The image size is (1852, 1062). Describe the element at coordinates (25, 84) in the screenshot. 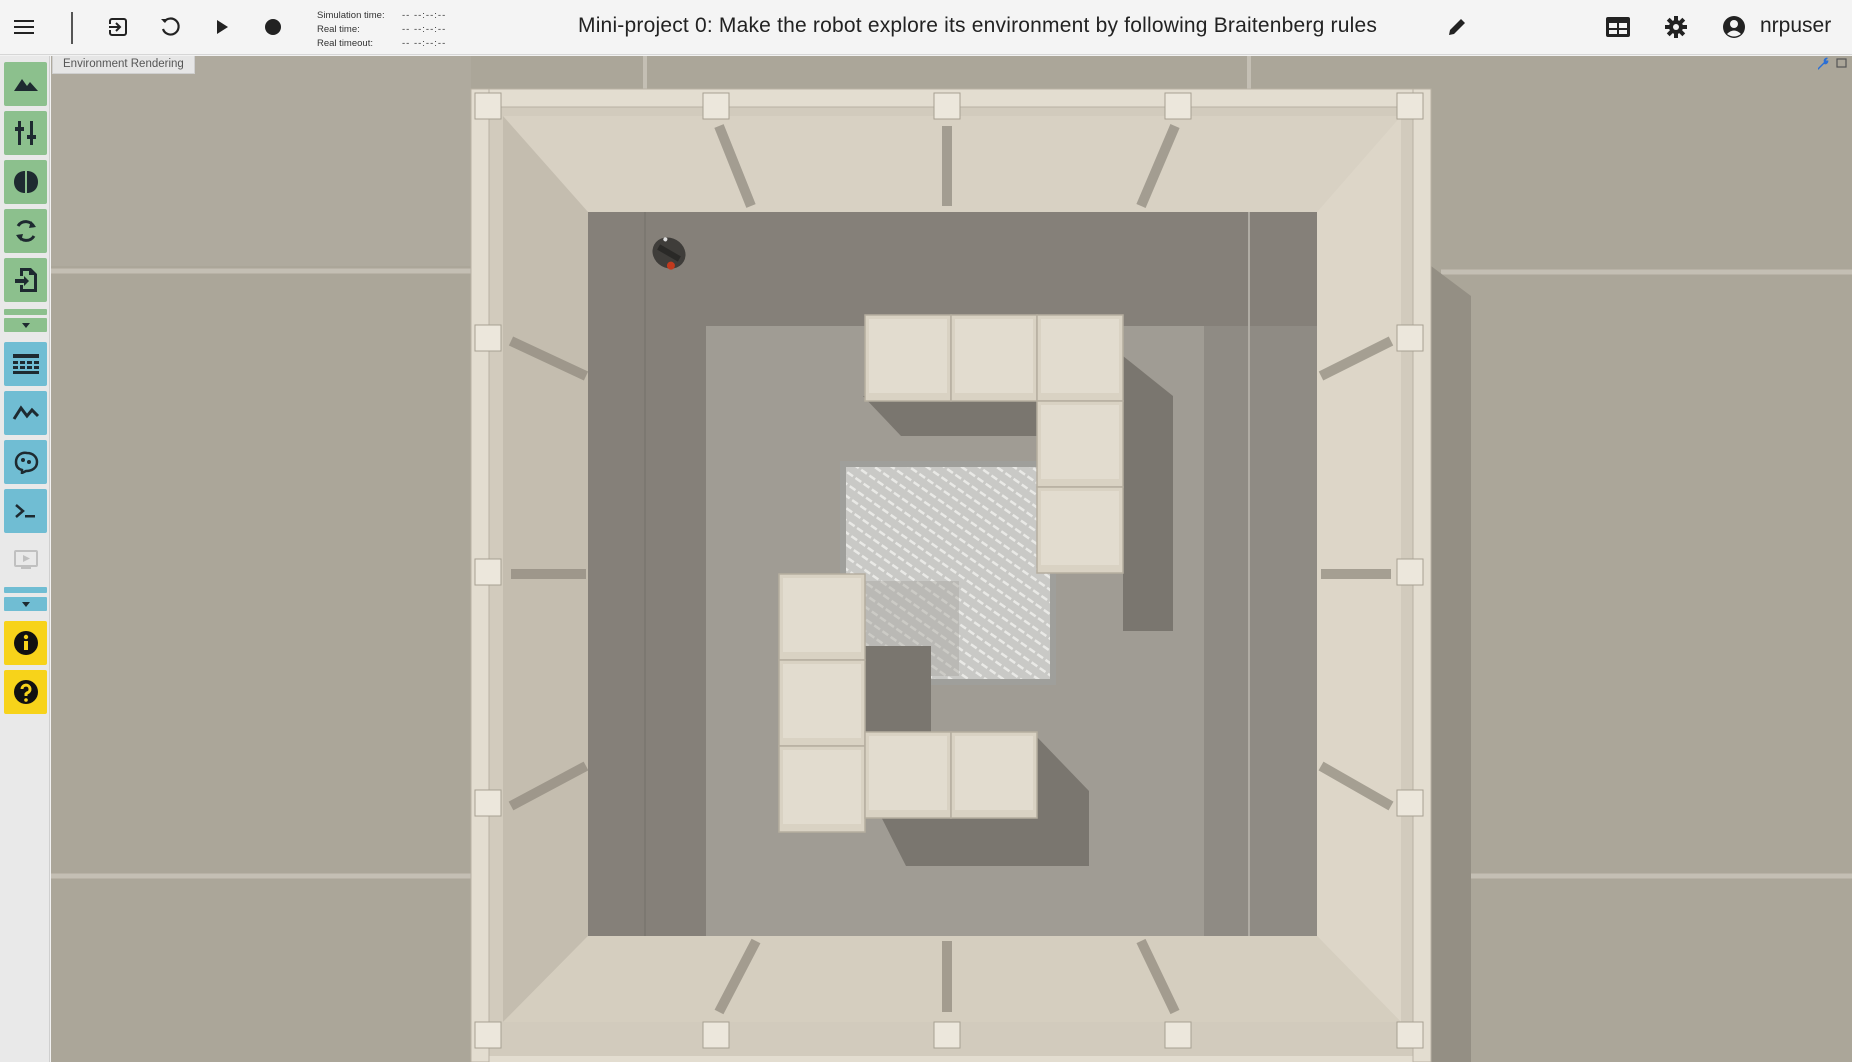

I see `environment-icon` at that location.